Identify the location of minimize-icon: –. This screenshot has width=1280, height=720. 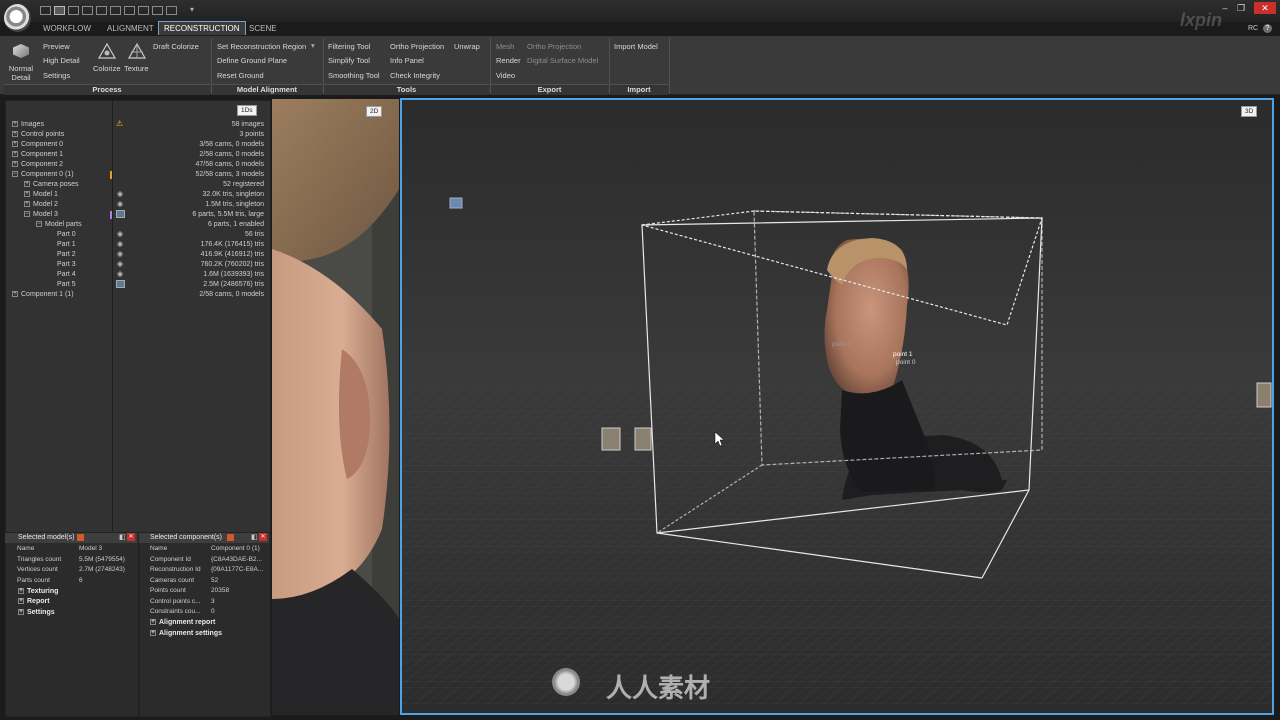
(1225, 8).